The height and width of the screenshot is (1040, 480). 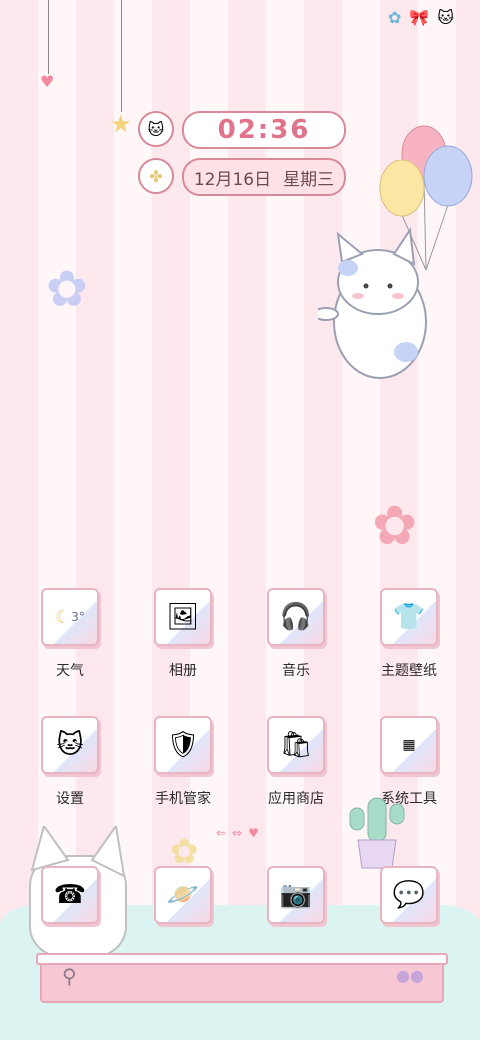 What do you see at coordinates (78, 617) in the screenshot?
I see `weather-temp: 3°` at bounding box center [78, 617].